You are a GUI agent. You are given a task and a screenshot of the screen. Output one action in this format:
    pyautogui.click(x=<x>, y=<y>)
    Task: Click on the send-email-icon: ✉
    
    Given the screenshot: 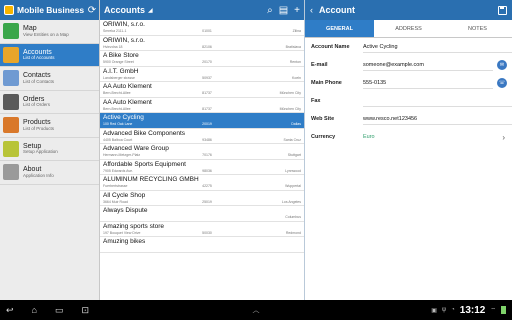 What is the action you would take?
    pyautogui.click(x=502, y=65)
    